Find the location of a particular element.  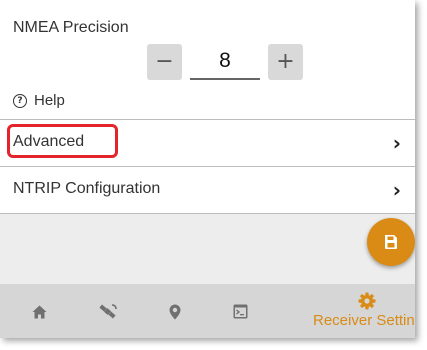

nav-item-home is located at coordinates (45, 311).